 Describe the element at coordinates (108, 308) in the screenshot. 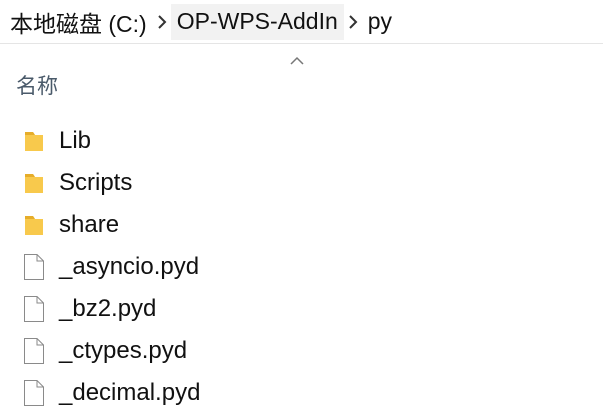

I see `file-name: _bz2.pyd` at that location.